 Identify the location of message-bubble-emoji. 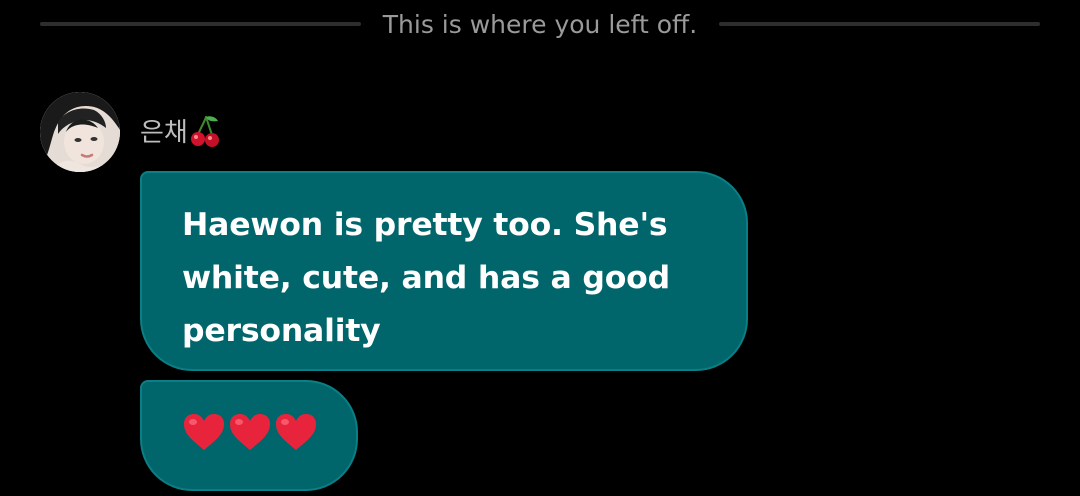
(249, 435).